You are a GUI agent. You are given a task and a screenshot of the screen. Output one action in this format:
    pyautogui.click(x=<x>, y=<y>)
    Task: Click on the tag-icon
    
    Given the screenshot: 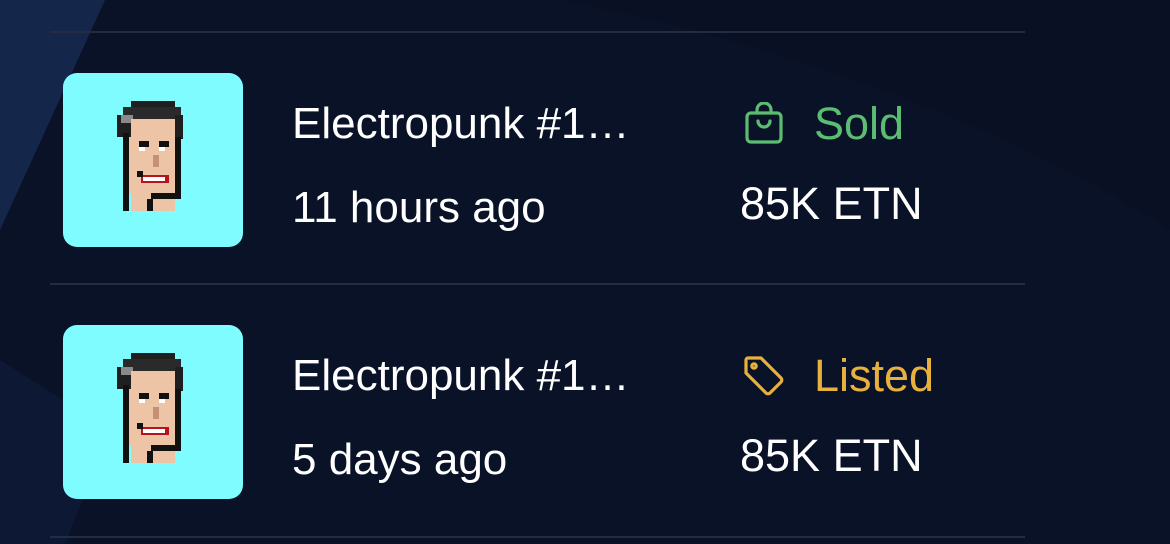 What is the action you would take?
    pyautogui.click(x=764, y=376)
    